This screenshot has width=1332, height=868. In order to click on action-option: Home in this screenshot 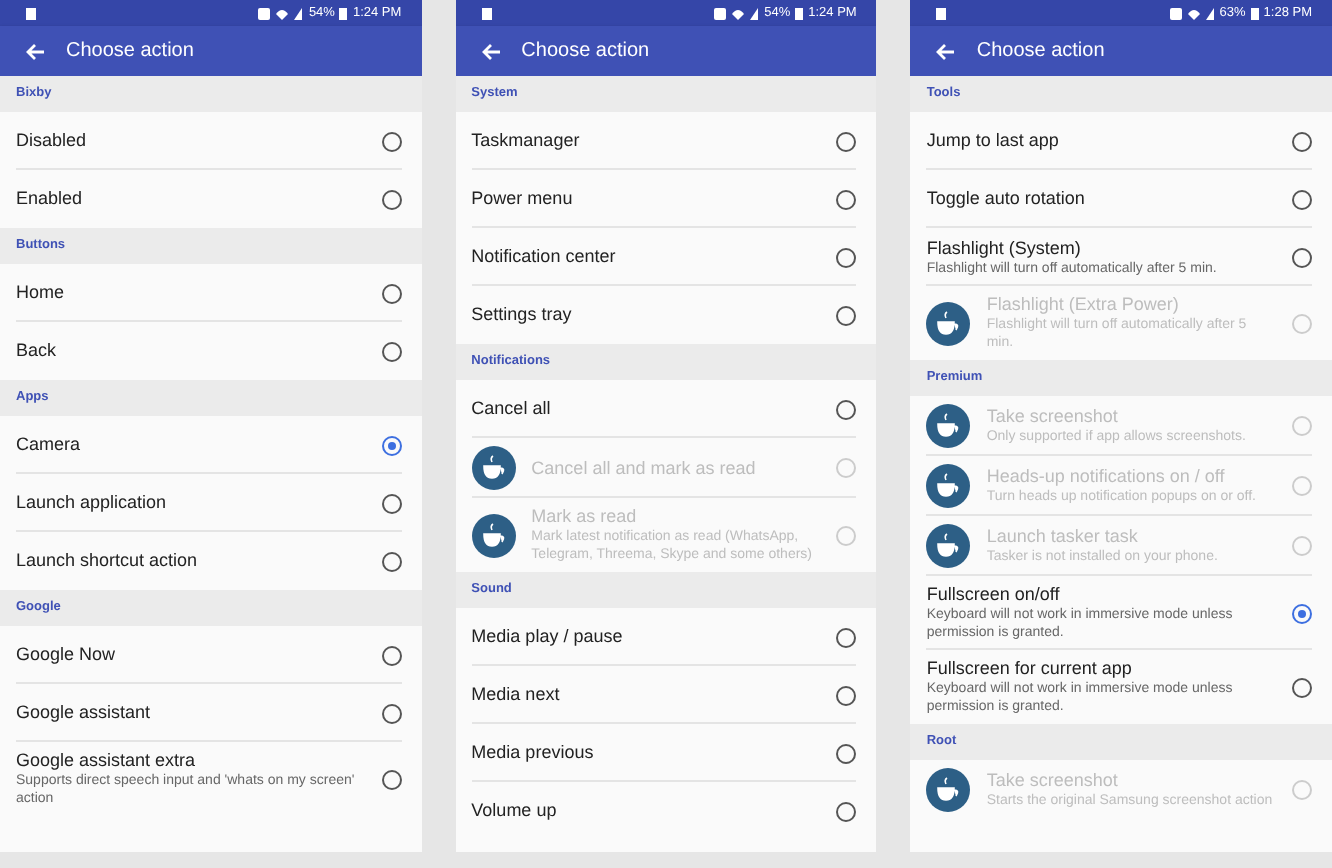, I will do `click(211, 293)`.